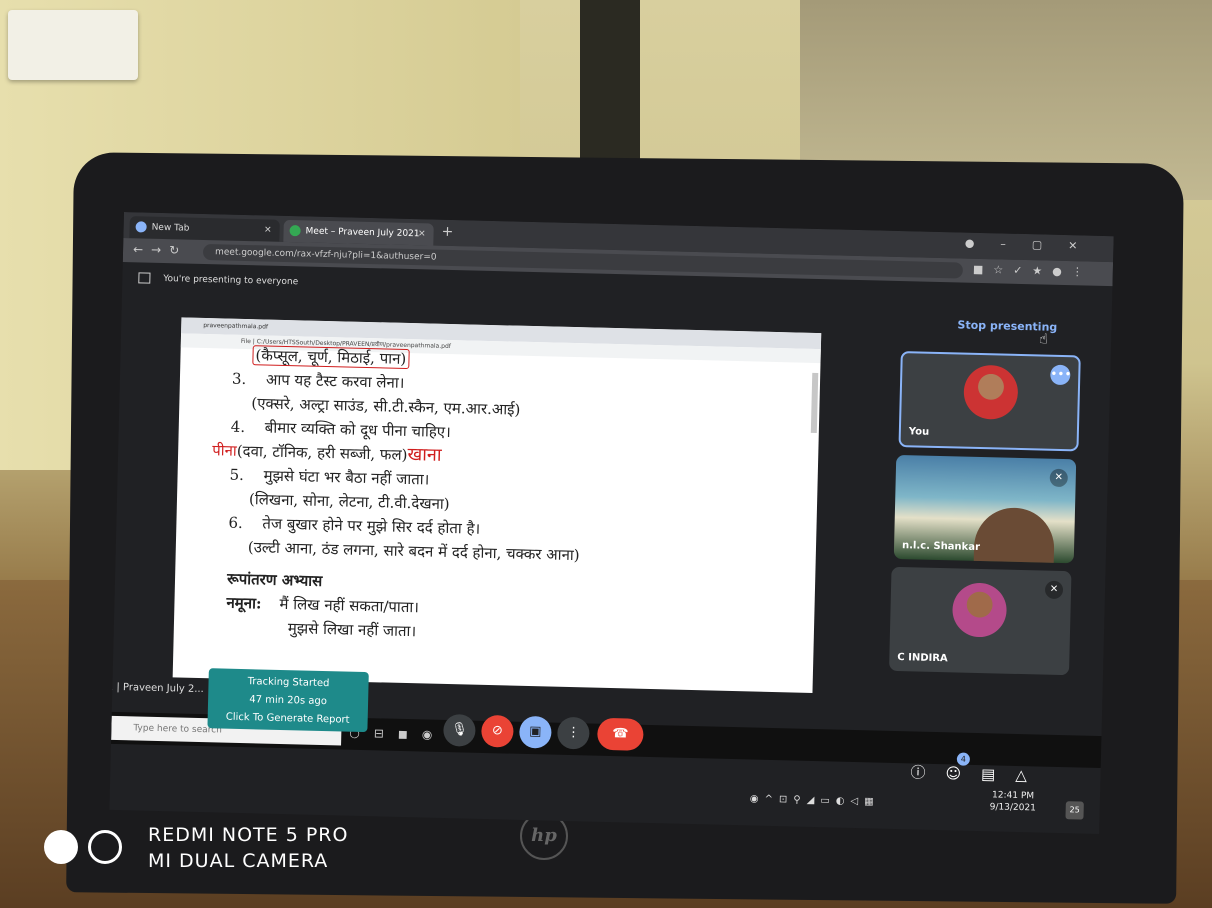 The height and width of the screenshot is (908, 1212). Describe the element at coordinates (349, 605) in the screenshot. I see `pdf-text: मैं लिख नहीं सकता/पाता।` at that location.